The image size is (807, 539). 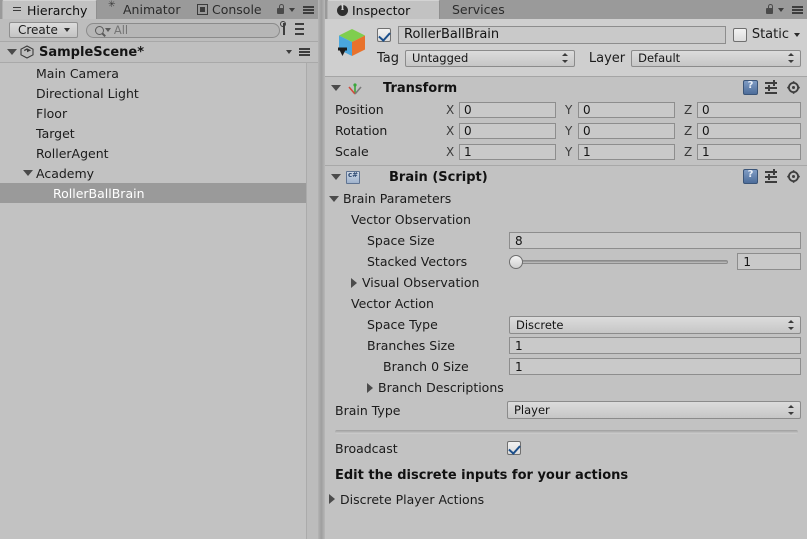 I want to click on transform-rotation-row: Rotation X 0 Y 0 Z 0, so click(x=566, y=130).